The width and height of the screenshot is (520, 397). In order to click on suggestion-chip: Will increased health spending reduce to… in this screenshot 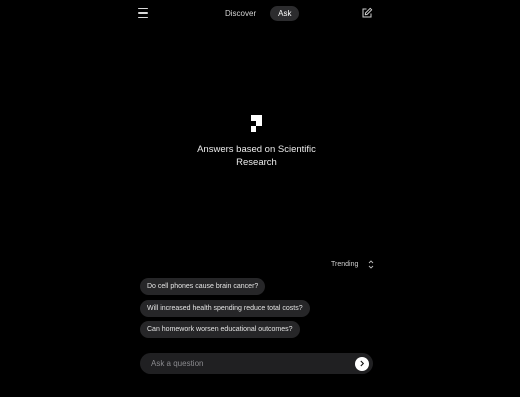, I will do `click(225, 308)`.